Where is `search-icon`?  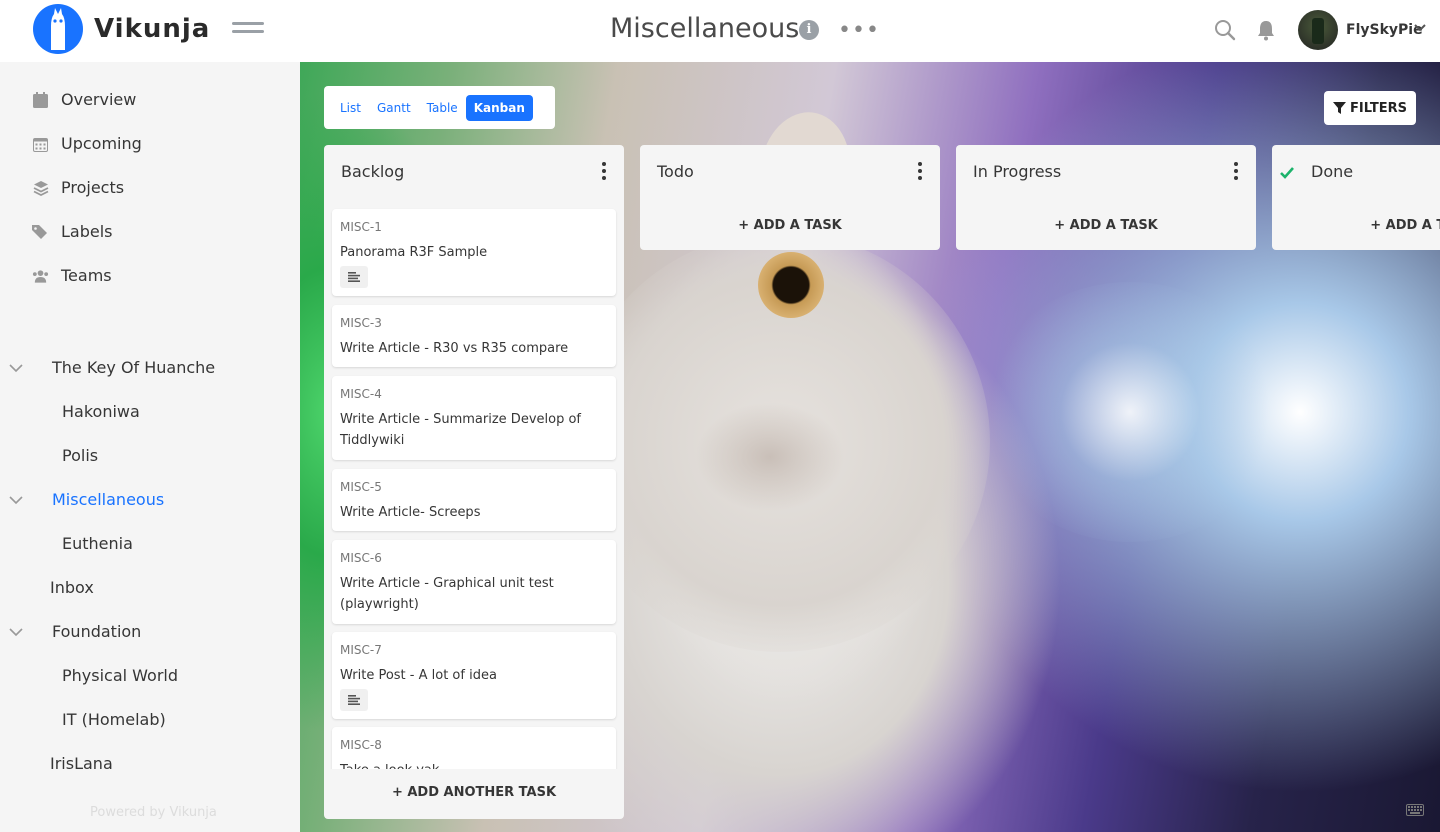
search-icon is located at coordinates (1225, 30).